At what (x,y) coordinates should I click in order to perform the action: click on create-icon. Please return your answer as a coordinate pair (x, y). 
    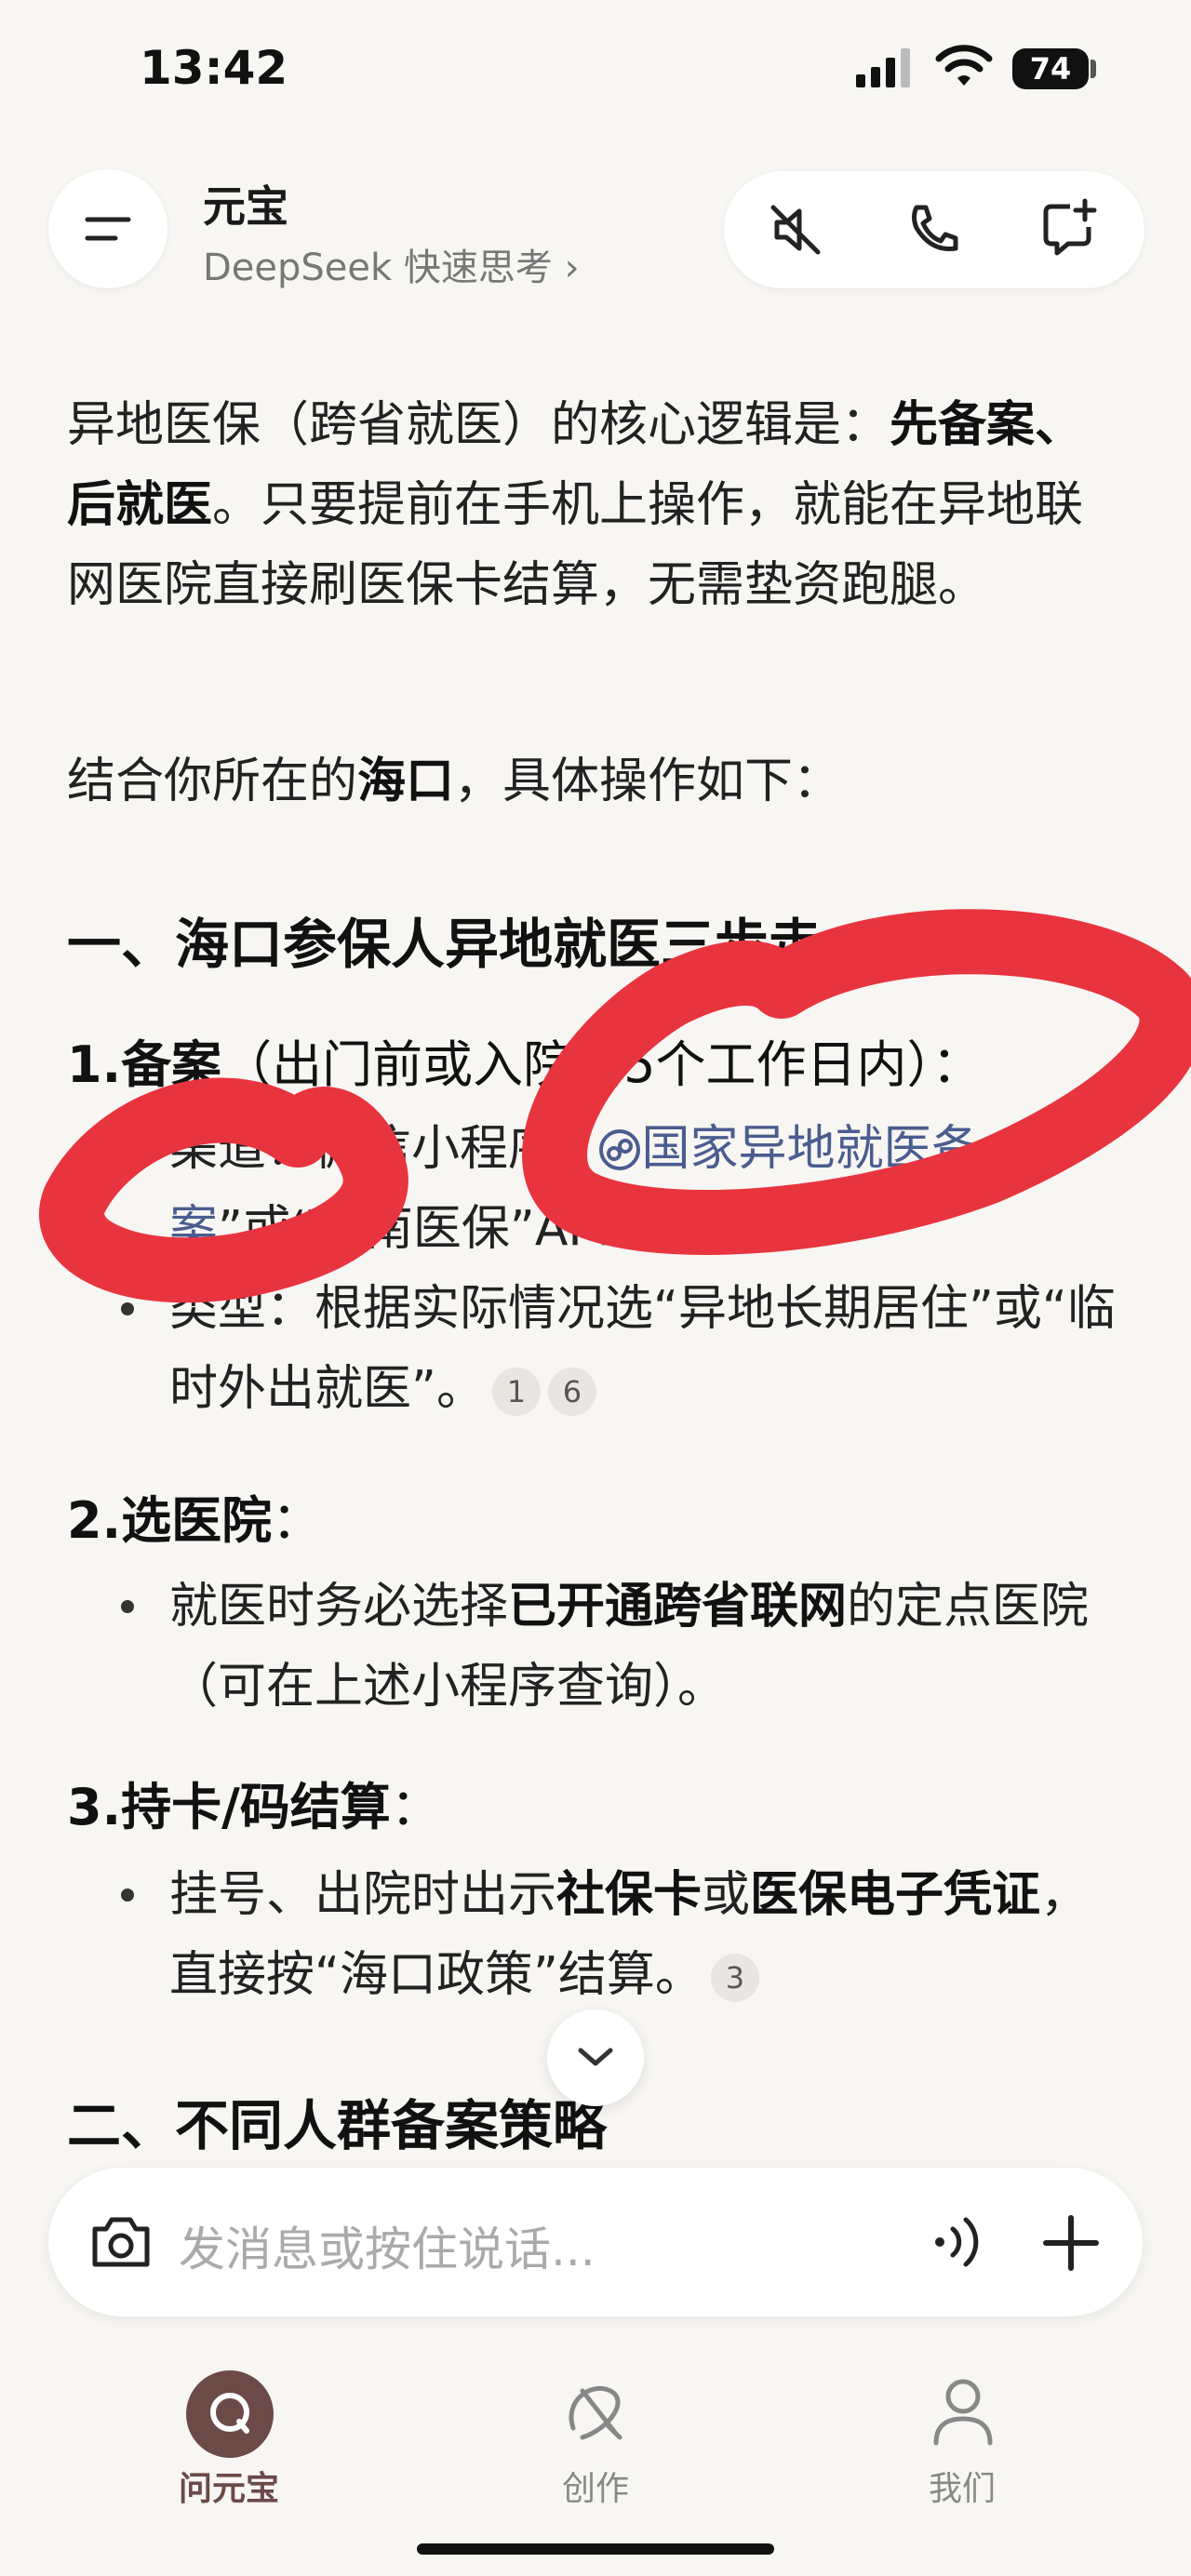
    Looking at the image, I should click on (596, 2411).